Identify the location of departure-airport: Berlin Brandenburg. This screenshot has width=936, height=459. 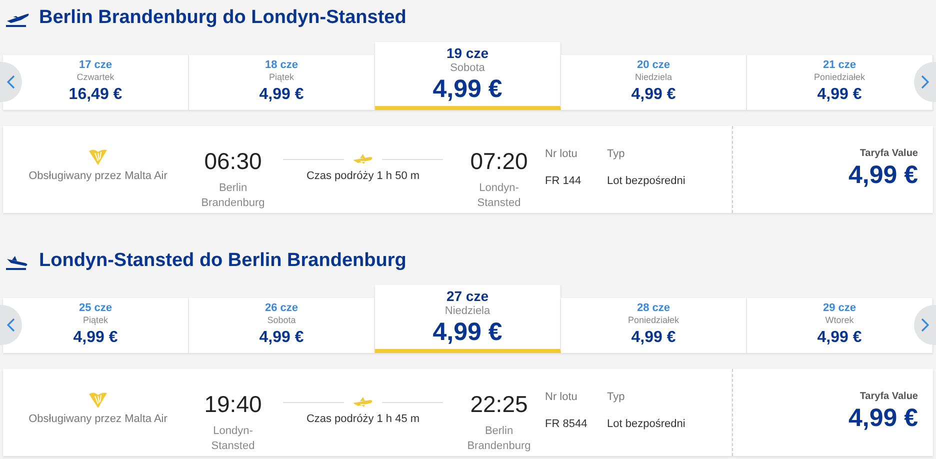
(233, 196).